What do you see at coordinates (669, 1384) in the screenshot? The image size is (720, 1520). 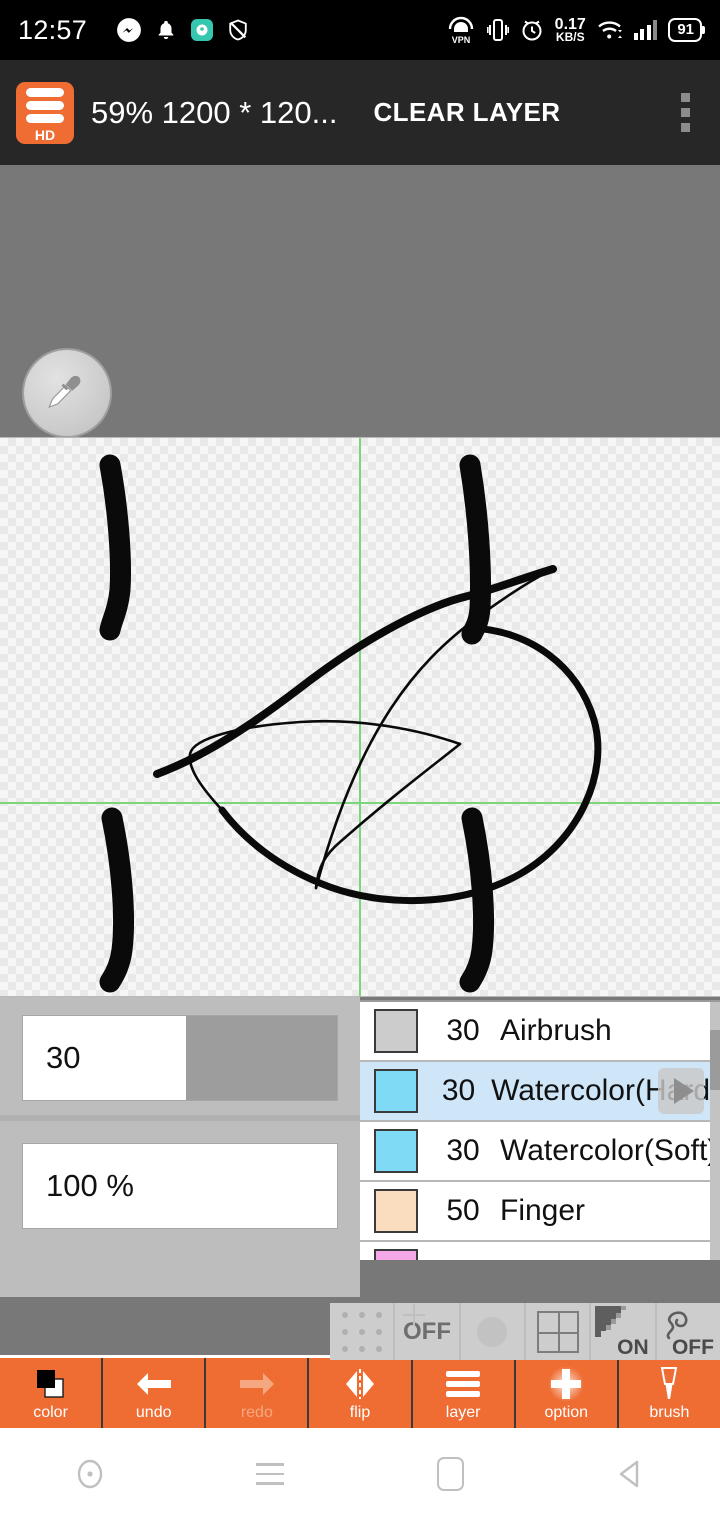 I see `brush-icon` at bounding box center [669, 1384].